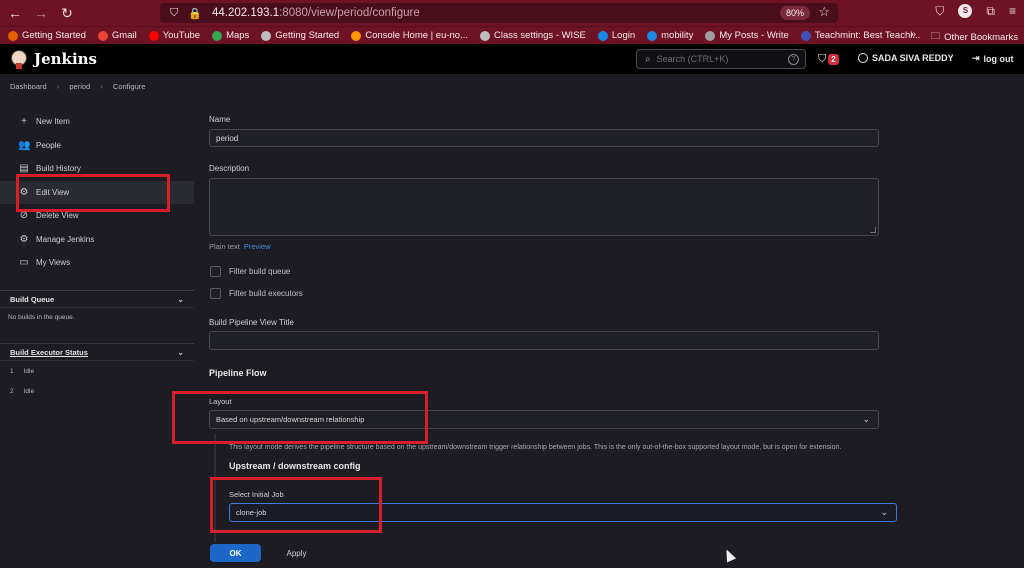 This screenshot has width=1024, height=568. Describe the element at coordinates (976, 58) in the screenshot. I see `logout-icon: ⇥` at that location.